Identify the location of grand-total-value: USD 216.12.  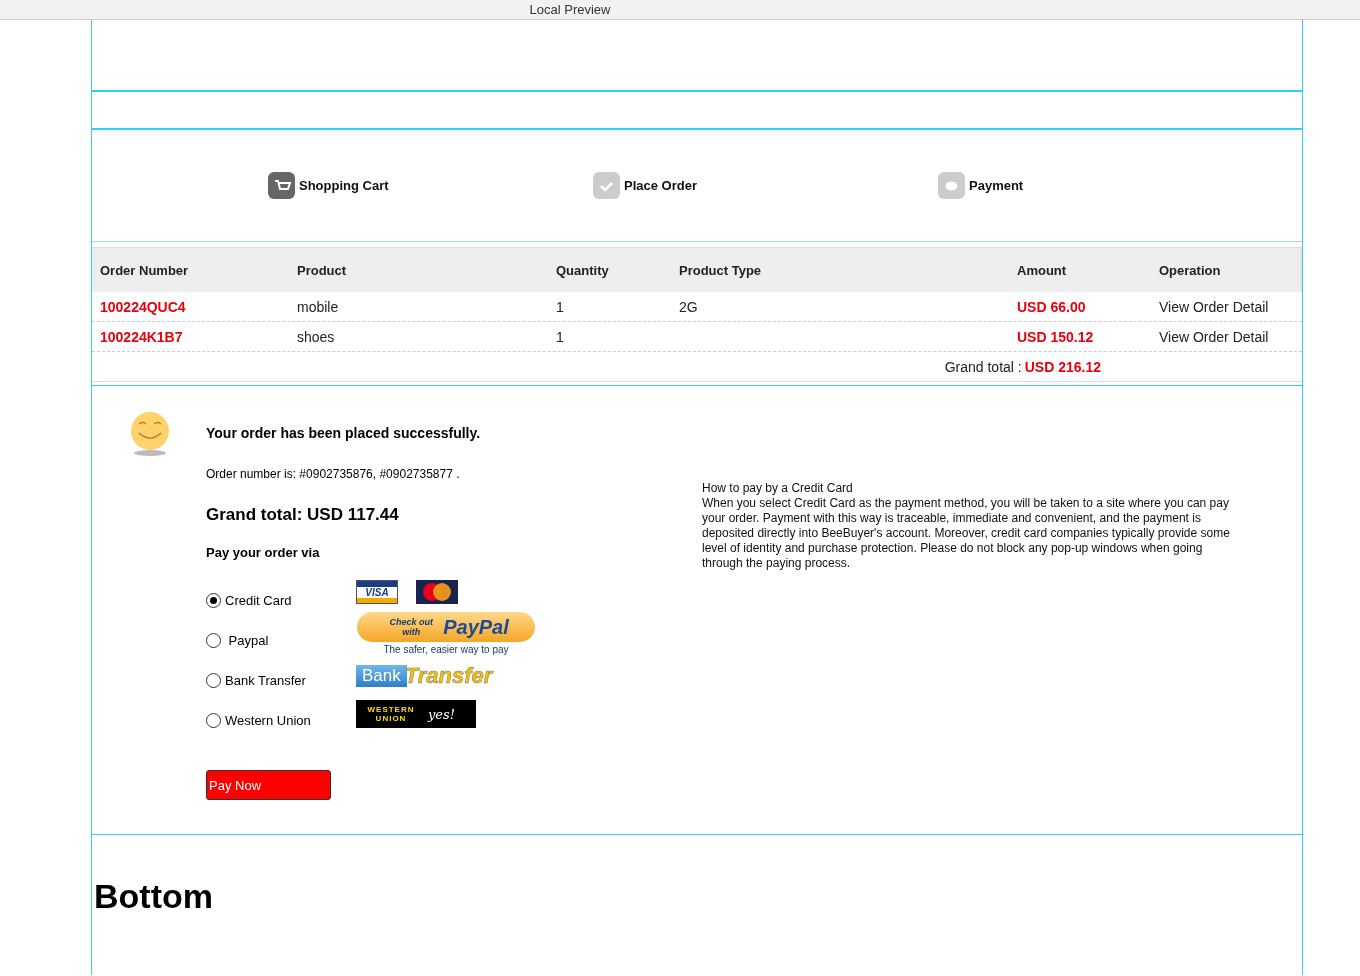
(1062, 366).